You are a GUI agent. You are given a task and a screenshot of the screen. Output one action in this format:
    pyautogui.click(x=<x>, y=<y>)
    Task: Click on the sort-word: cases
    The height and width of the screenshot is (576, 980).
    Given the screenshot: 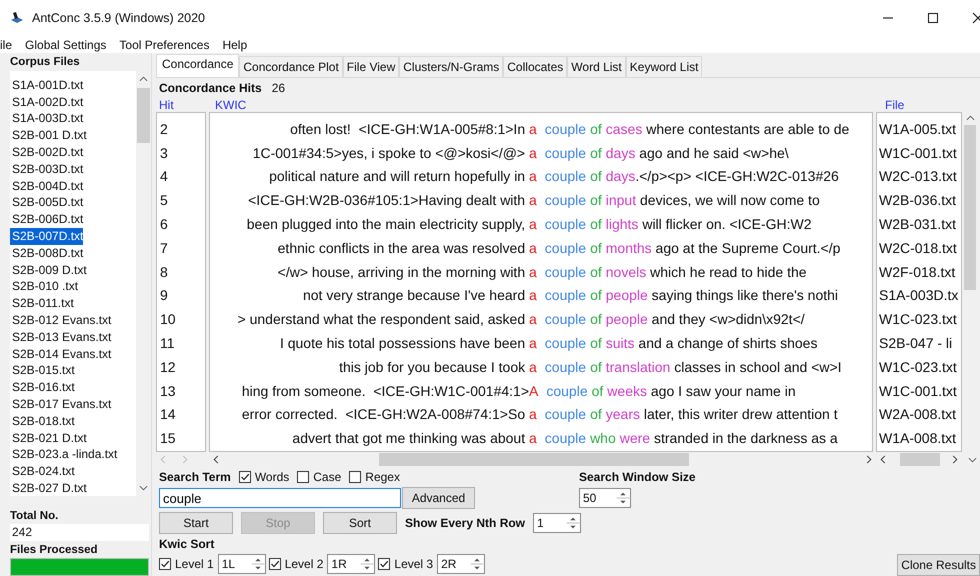 What is the action you would take?
    pyautogui.click(x=624, y=128)
    